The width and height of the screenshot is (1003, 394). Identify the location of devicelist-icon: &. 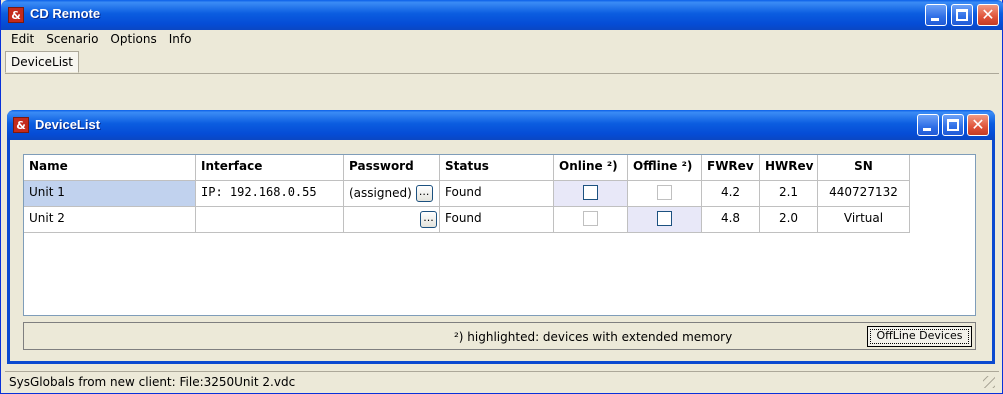
(21, 125).